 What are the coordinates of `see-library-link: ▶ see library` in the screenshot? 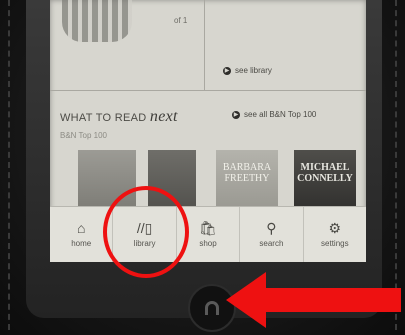 It's located at (247, 70).